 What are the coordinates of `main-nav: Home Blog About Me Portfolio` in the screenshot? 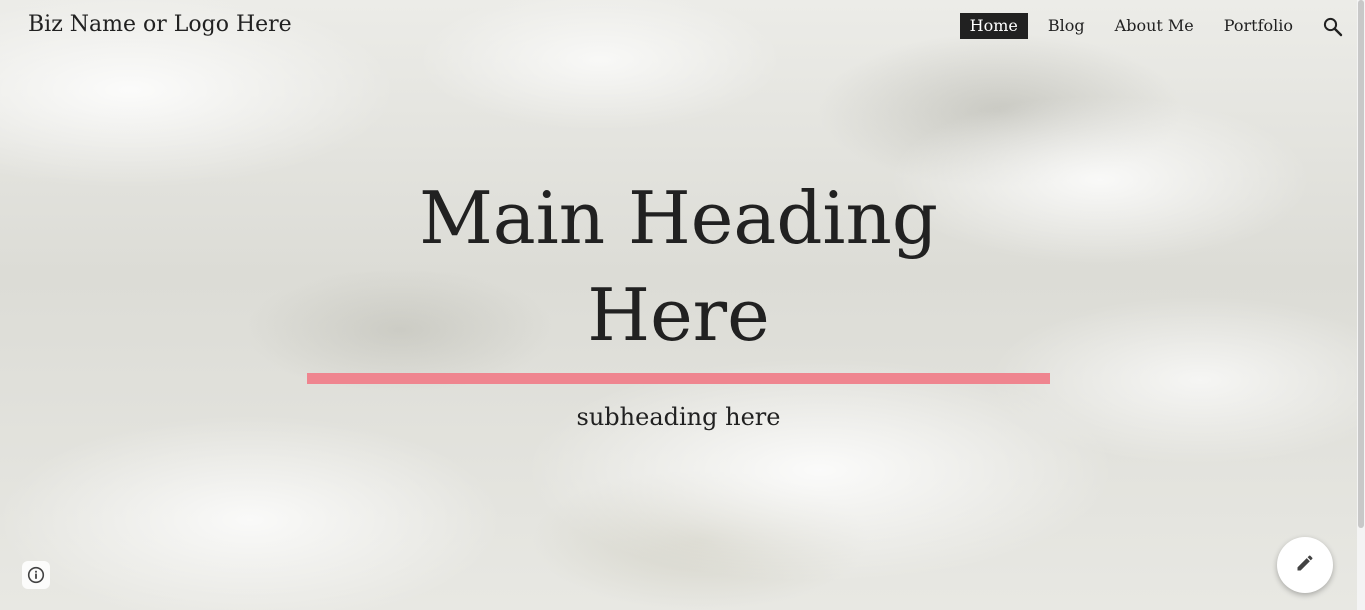 It's located at (1131, 26).